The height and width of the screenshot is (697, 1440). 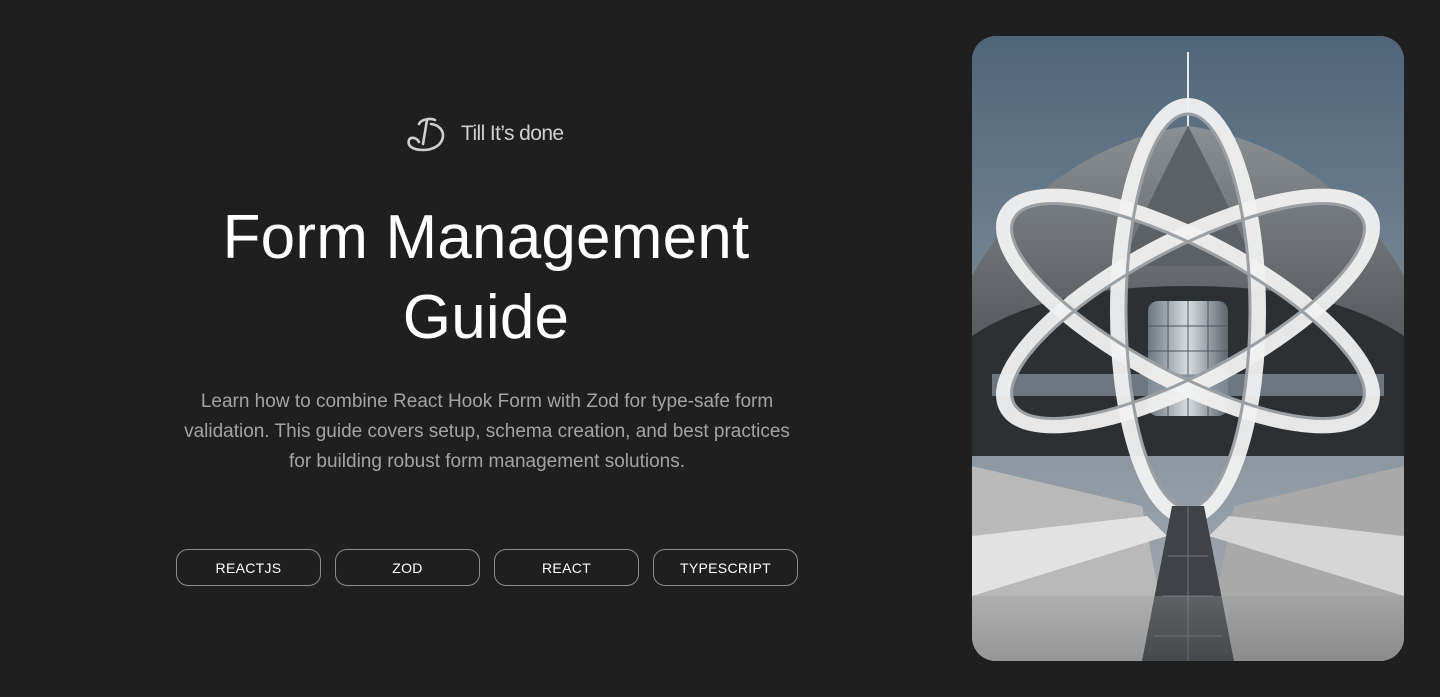 What do you see at coordinates (407, 567) in the screenshot?
I see `tag-zod: ZOD` at bounding box center [407, 567].